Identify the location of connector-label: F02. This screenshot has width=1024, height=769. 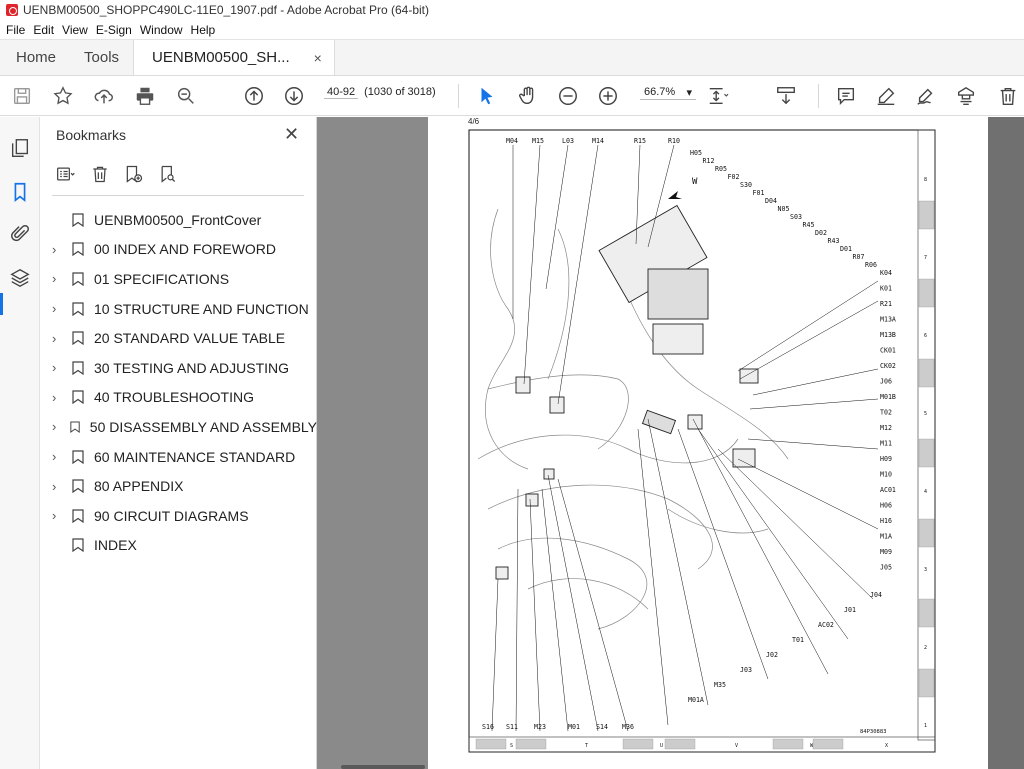
(734, 177).